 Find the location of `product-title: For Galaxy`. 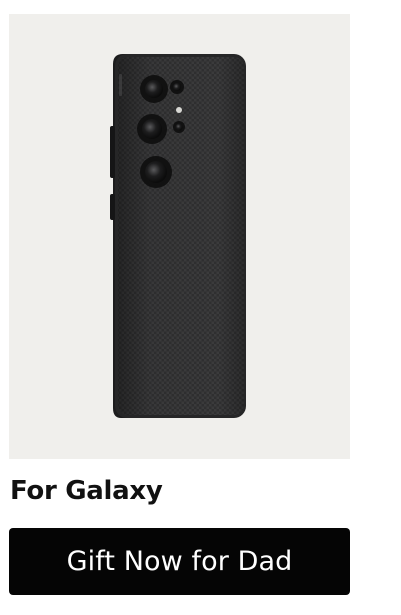

product-title: For Galaxy is located at coordinates (86, 491).